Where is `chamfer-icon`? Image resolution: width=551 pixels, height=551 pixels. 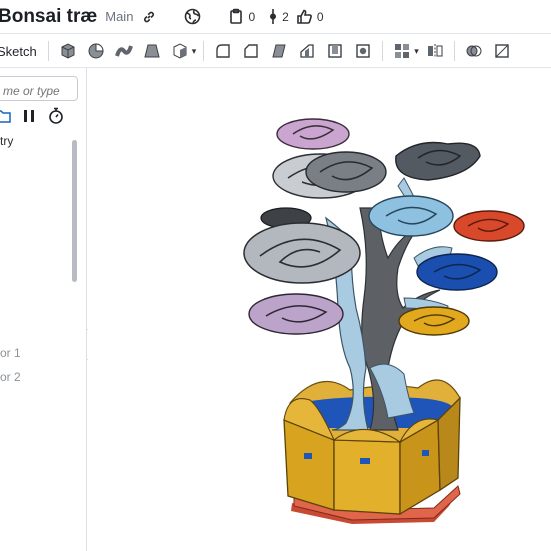 chamfer-icon is located at coordinates (251, 51).